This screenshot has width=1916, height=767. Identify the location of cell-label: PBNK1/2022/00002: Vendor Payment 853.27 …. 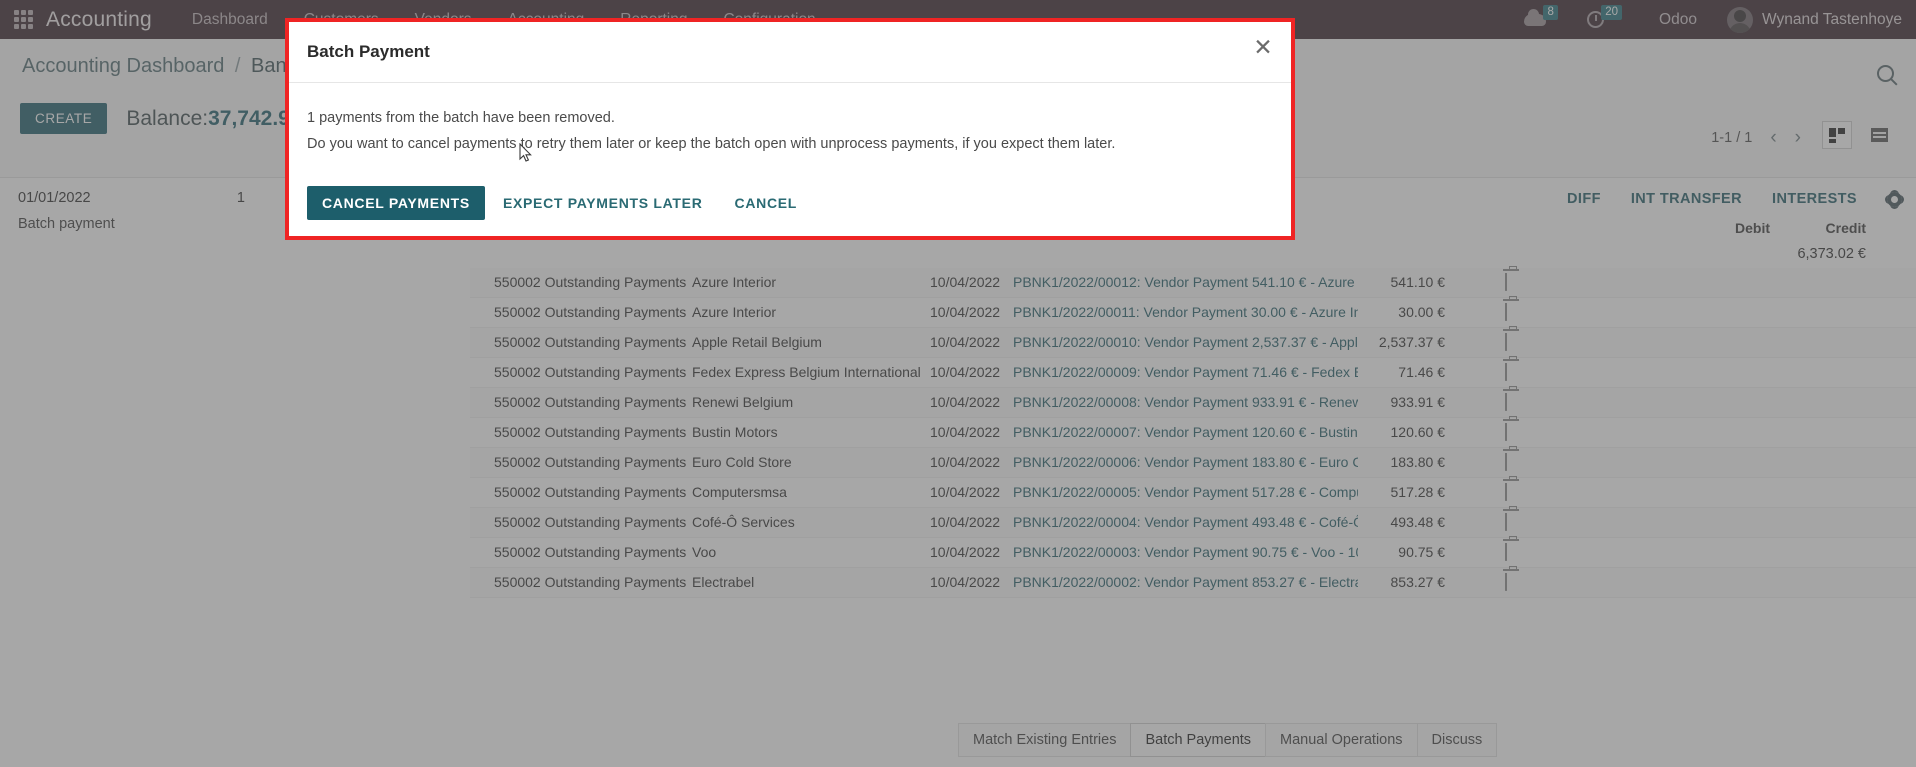
(1185, 582).